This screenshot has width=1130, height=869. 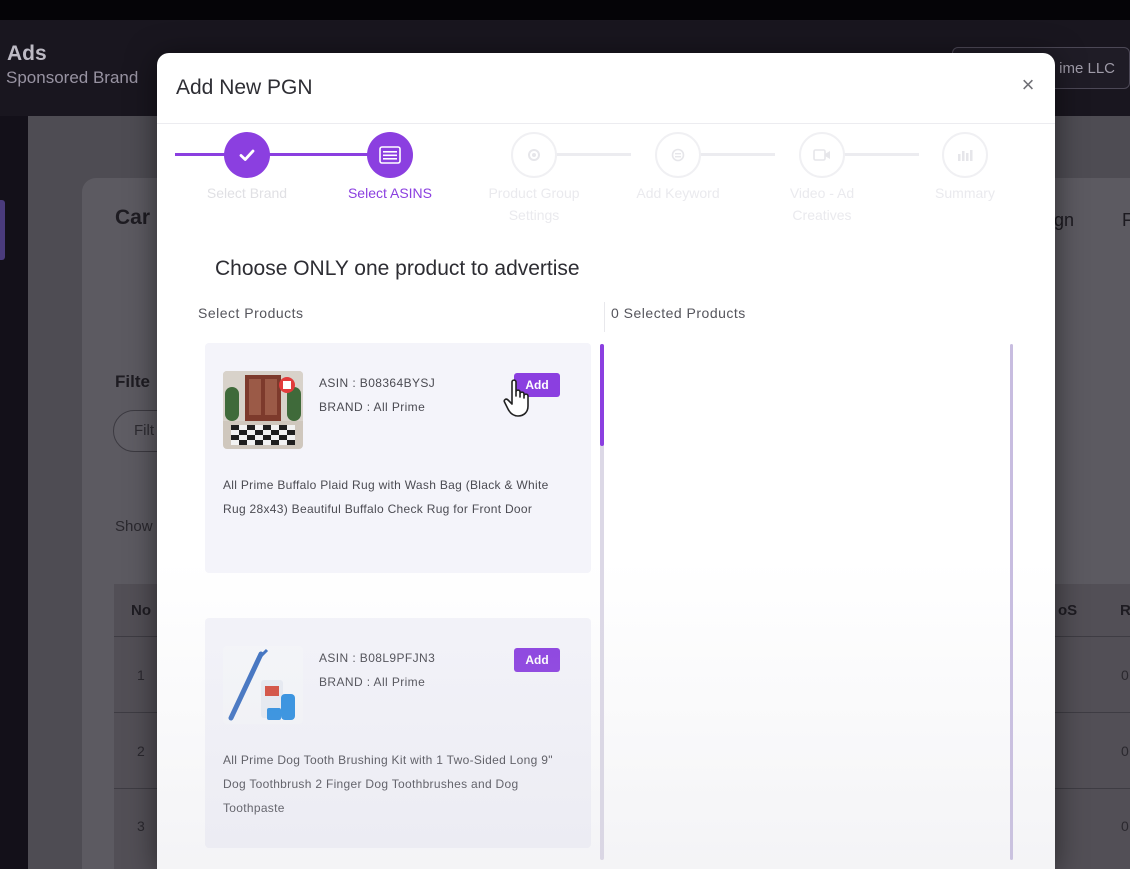 I want to click on gear-icon, so click(x=534, y=155).